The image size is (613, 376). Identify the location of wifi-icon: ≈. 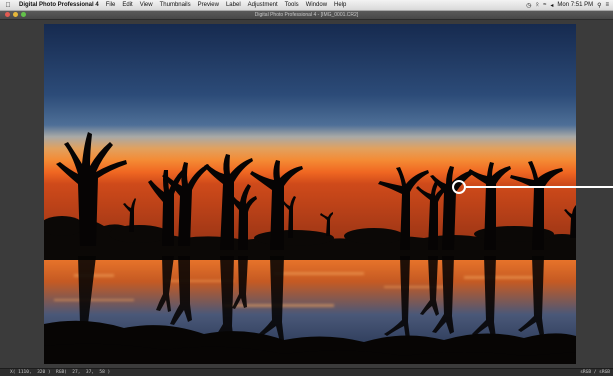
(544, 5).